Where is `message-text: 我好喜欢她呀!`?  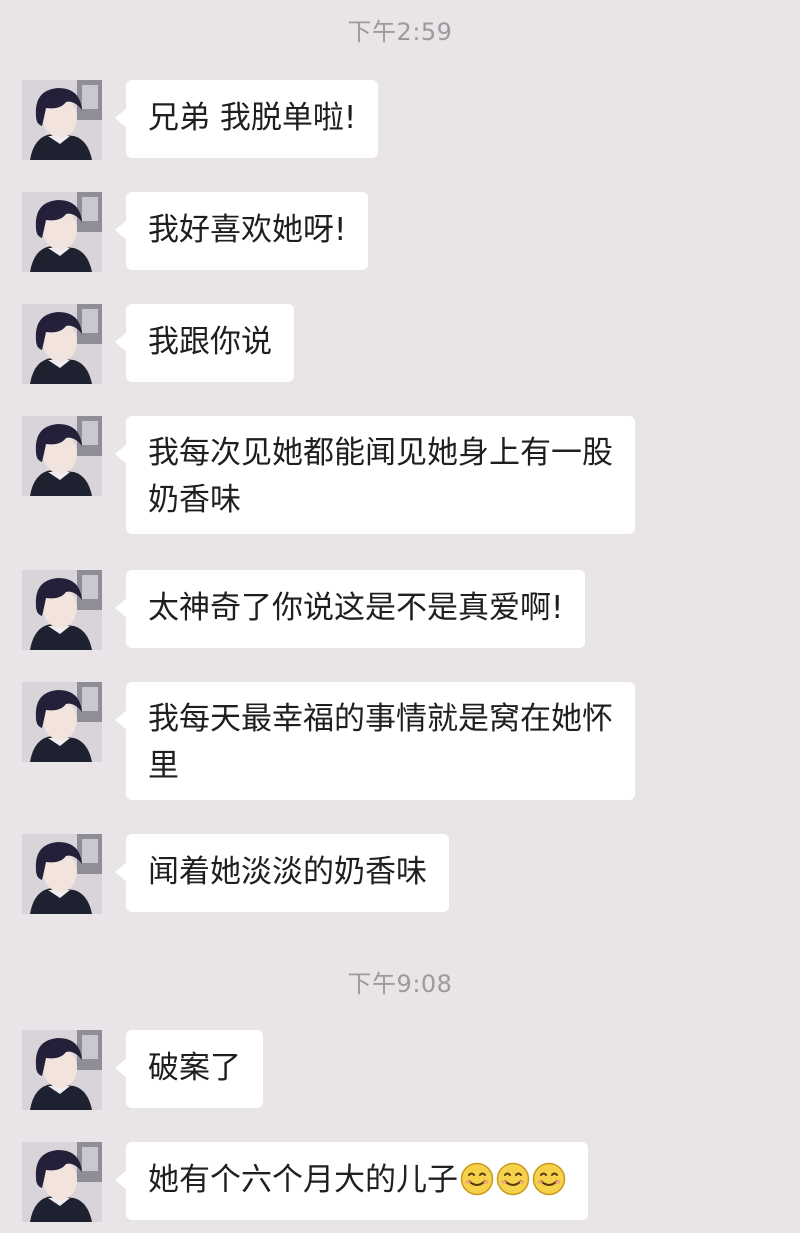
message-text: 我好喜欢她呀! is located at coordinates (247, 230).